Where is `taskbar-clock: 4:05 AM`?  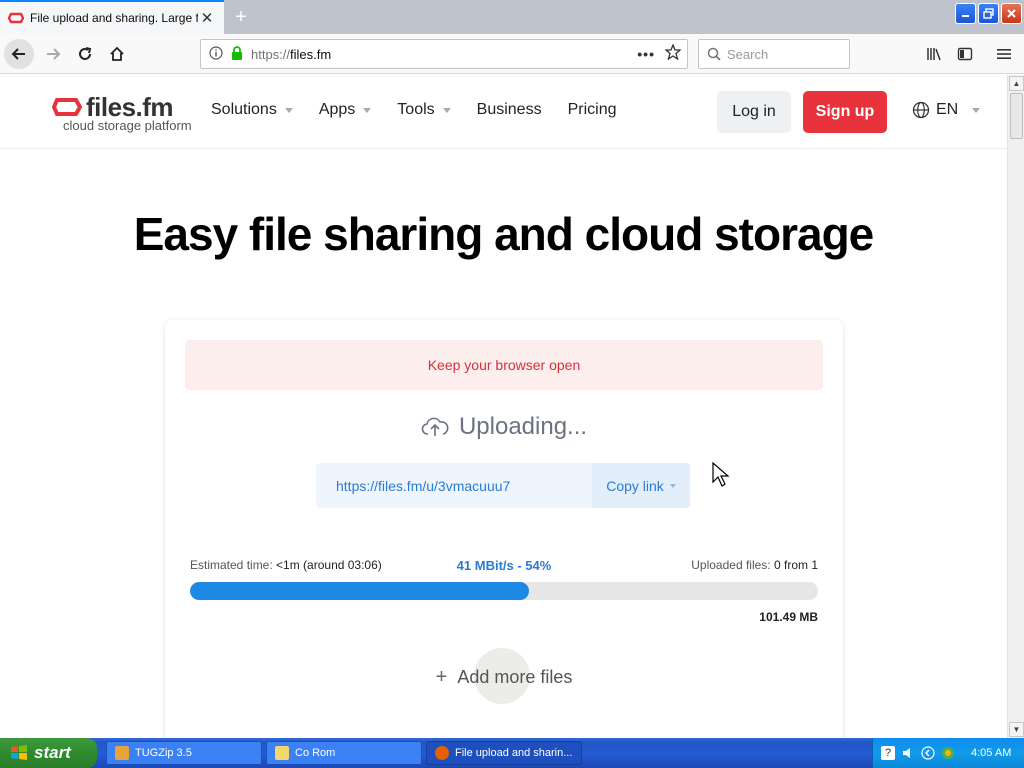 taskbar-clock: 4:05 AM is located at coordinates (991, 753).